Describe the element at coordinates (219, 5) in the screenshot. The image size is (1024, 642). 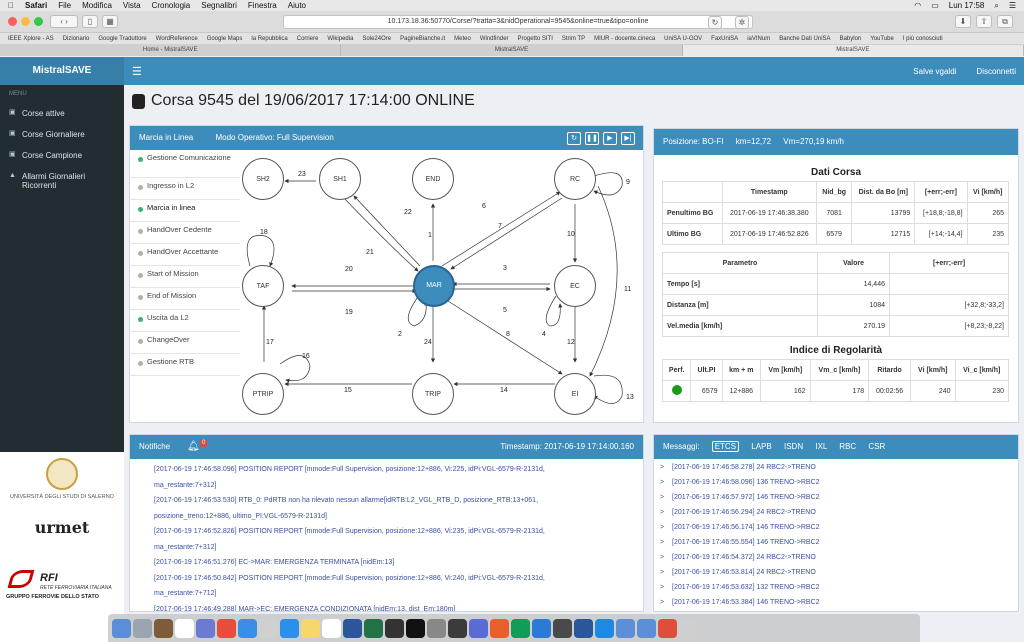
I see `menu-segnalibri: Segnalibri` at that location.